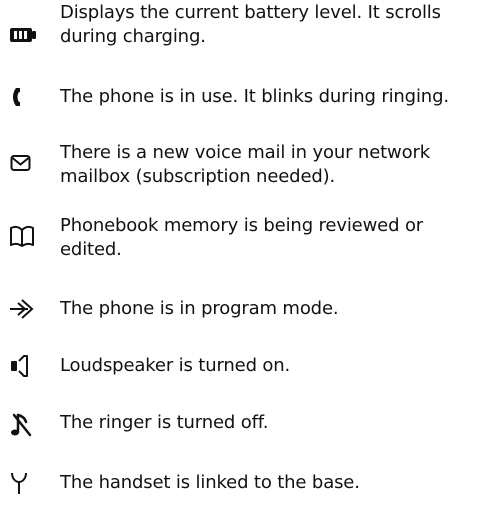  What do you see at coordinates (23, 483) in the screenshot?
I see `antenna-icon` at bounding box center [23, 483].